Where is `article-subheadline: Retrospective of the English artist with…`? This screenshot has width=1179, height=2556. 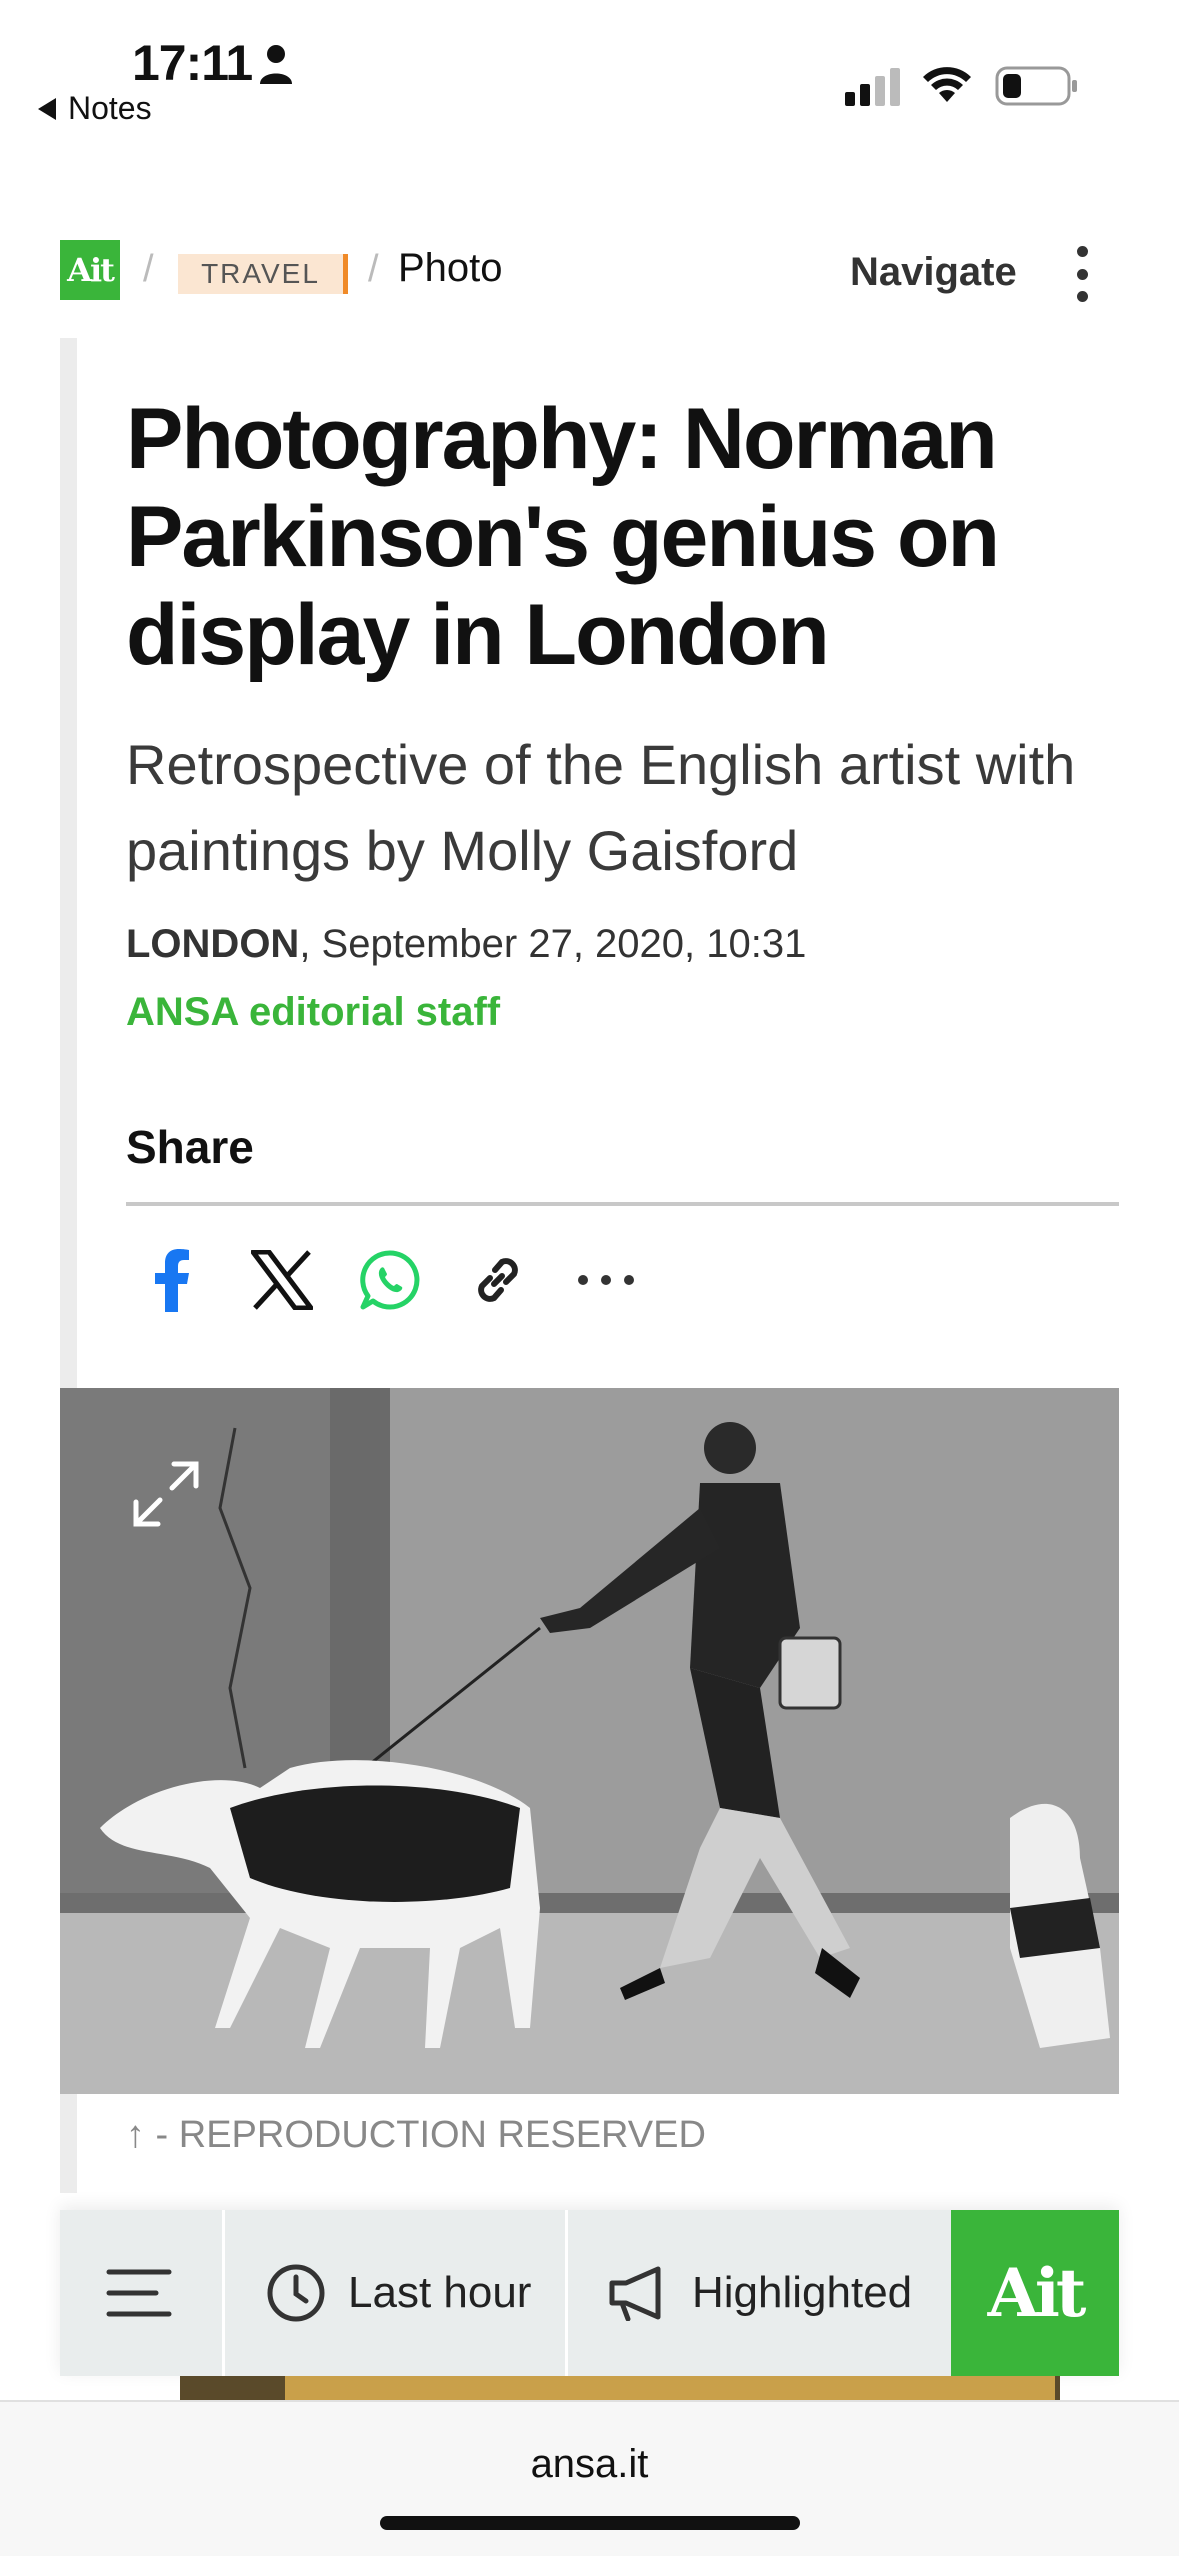 article-subheadline: Retrospective of the English artist with… is located at coordinates (601, 807).